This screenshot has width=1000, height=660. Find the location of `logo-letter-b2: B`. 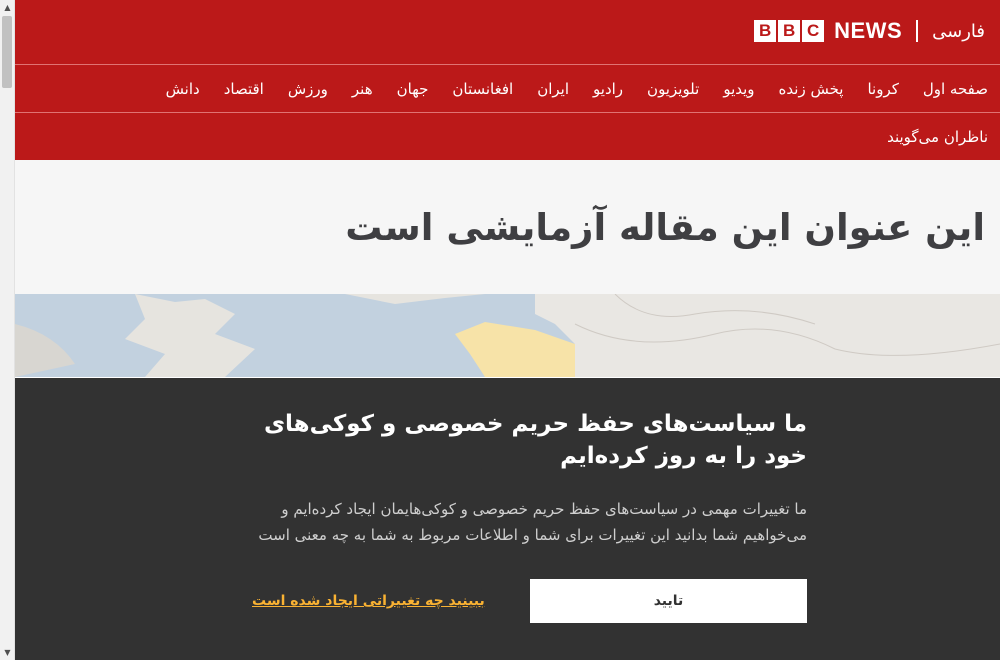

logo-letter-b2: B is located at coordinates (789, 31).